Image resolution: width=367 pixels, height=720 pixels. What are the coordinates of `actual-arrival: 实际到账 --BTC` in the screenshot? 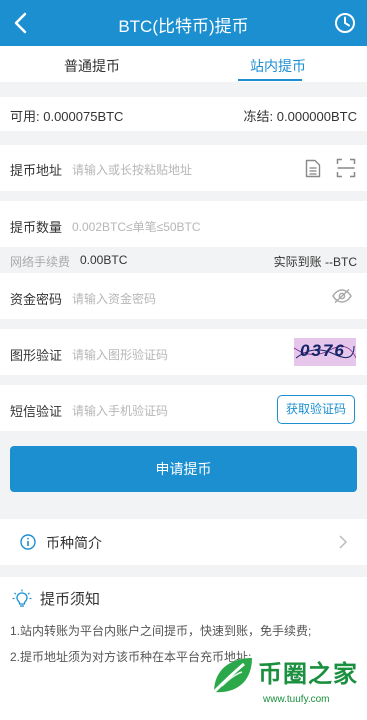 It's located at (315, 262).